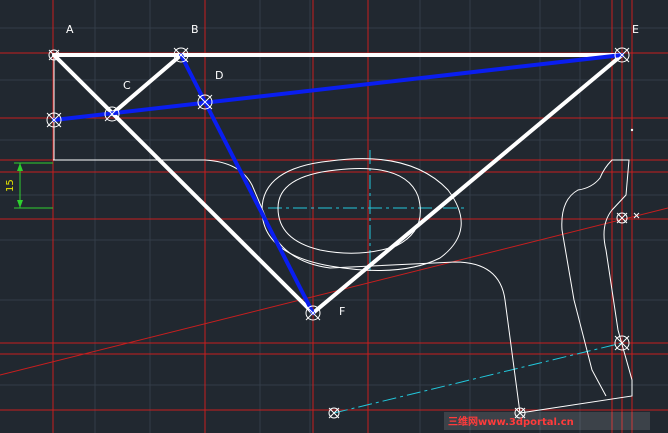  I want to click on point-label-b: B, so click(195, 29).